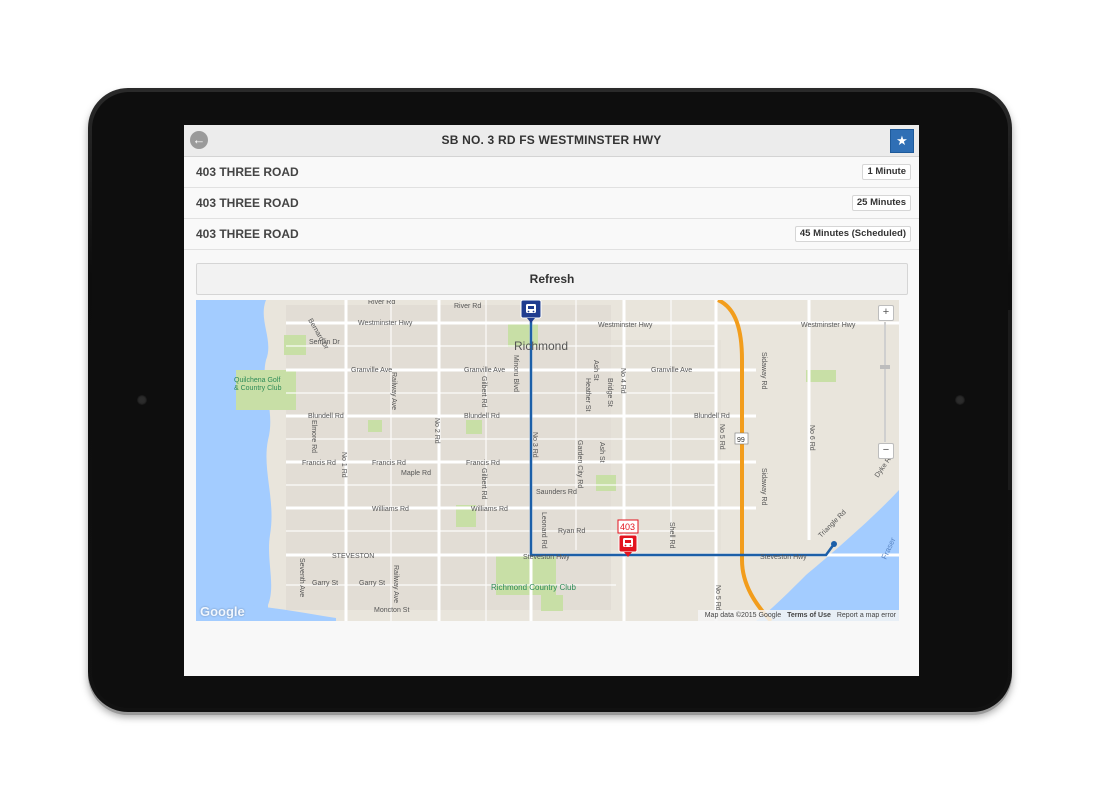  Describe the element at coordinates (552, 279) in the screenshot. I see `refresh-button: Refresh` at that location.